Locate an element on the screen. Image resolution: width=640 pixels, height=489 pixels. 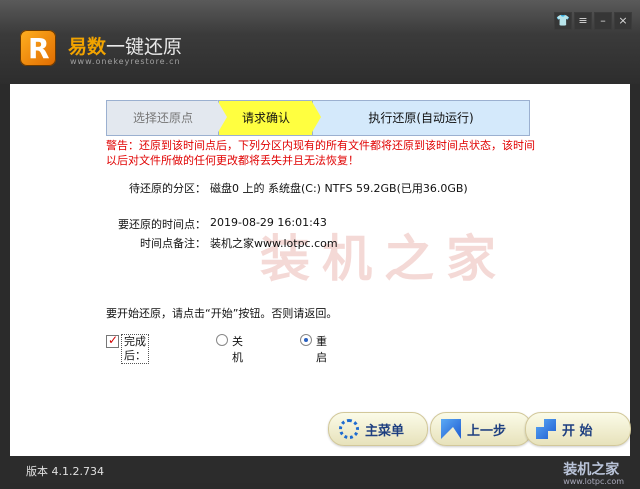
step-progress: 选择还原点 请求确认 执行还原(自动运行) is located at coordinates (318, 118).